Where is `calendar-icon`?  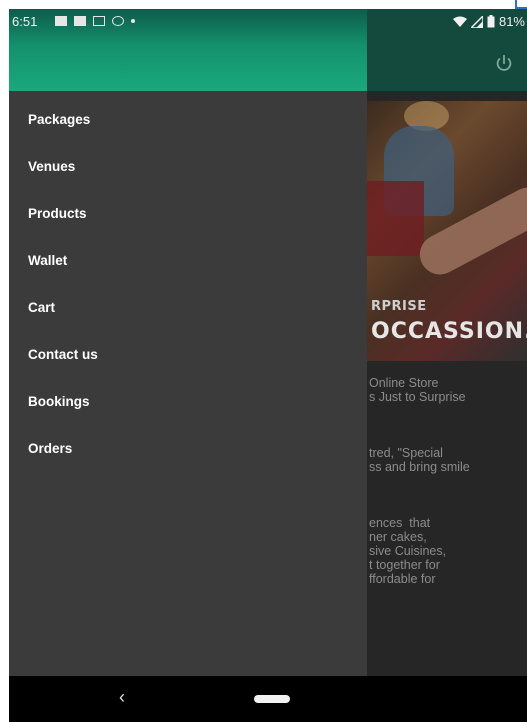 calendar-icon is located at coordinates (80, 21).